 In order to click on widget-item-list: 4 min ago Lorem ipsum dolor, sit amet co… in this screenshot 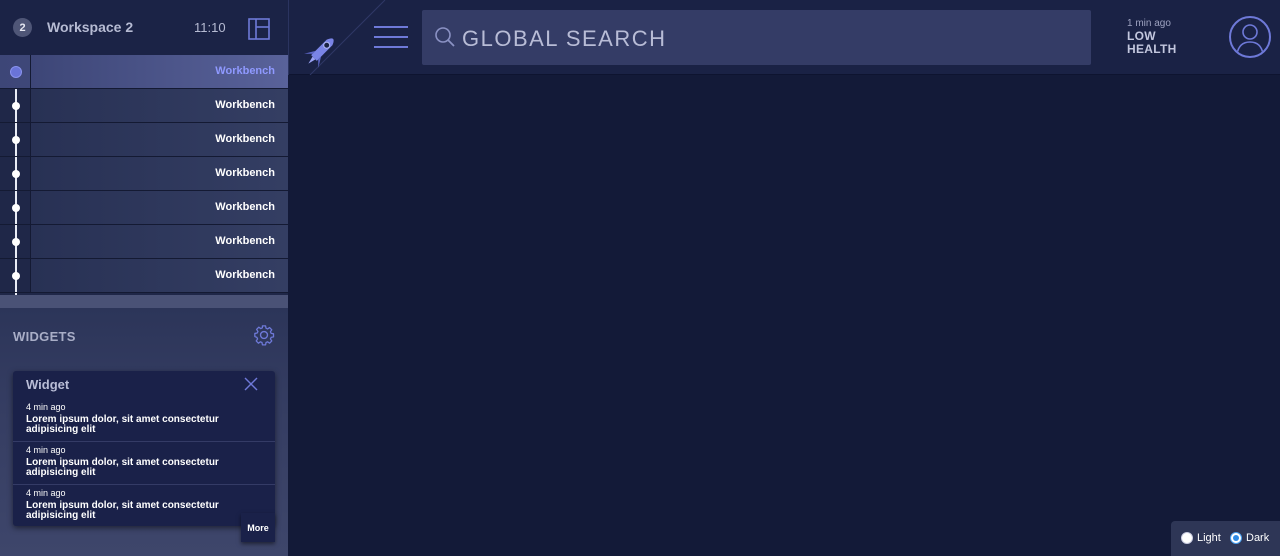, I will do `click(144, 463)`.